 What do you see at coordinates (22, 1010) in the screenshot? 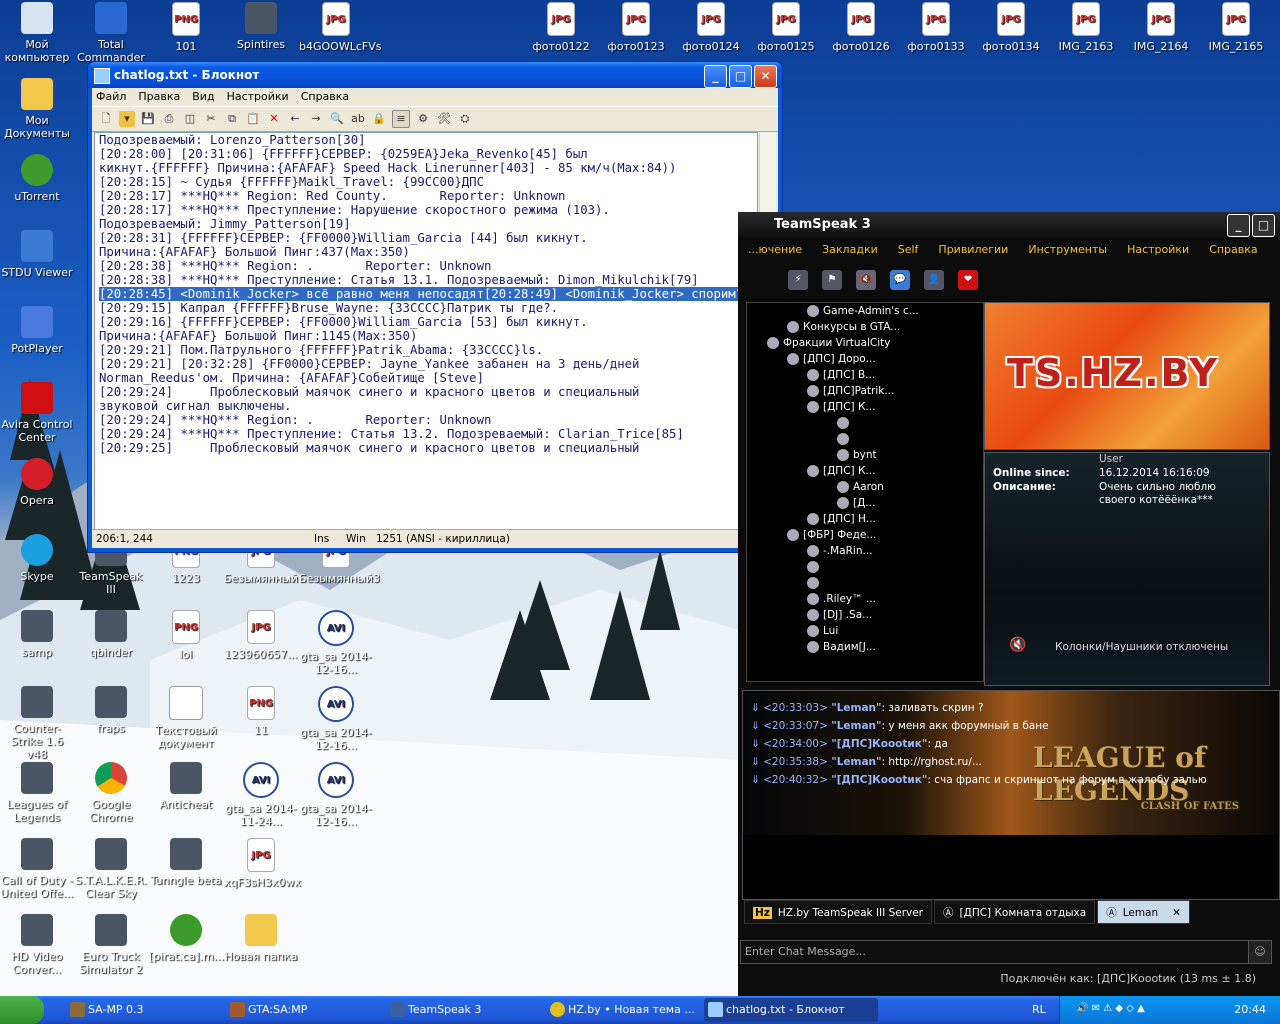
I see `start-button` at bounding box center [22, 1010].